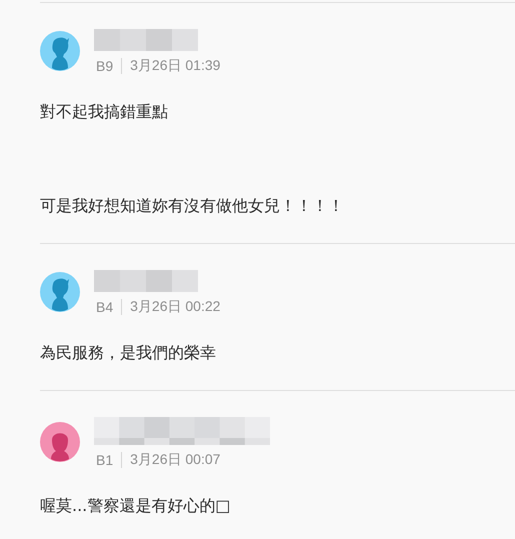  I want to click on floor-number: B9, so click(109, 66).